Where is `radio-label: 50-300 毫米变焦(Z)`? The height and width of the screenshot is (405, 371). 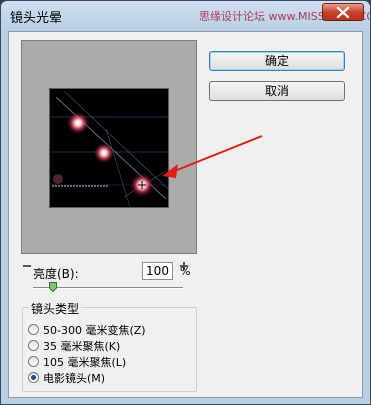
radio-label: 50-300 毫米变焦(Z) is located at coordinates (94, 330).